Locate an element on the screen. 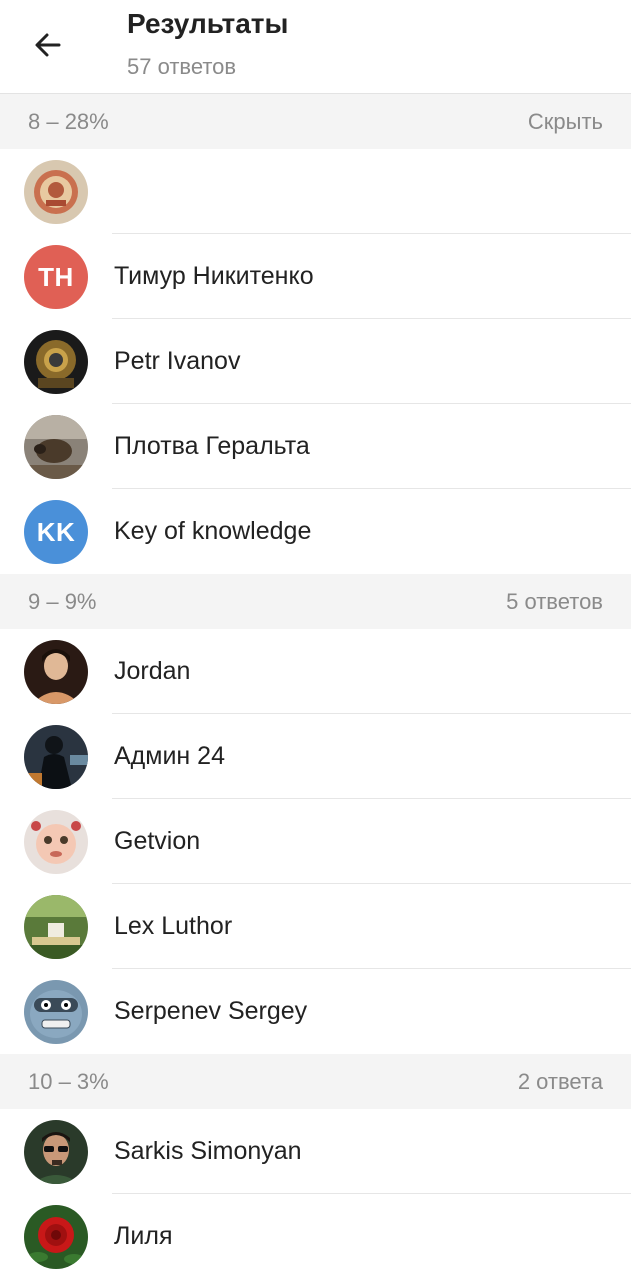 Image resolution: width=631 pixels, height=1280 pixels. robot-face-photo-icon is located at coordinates (56, 1012).